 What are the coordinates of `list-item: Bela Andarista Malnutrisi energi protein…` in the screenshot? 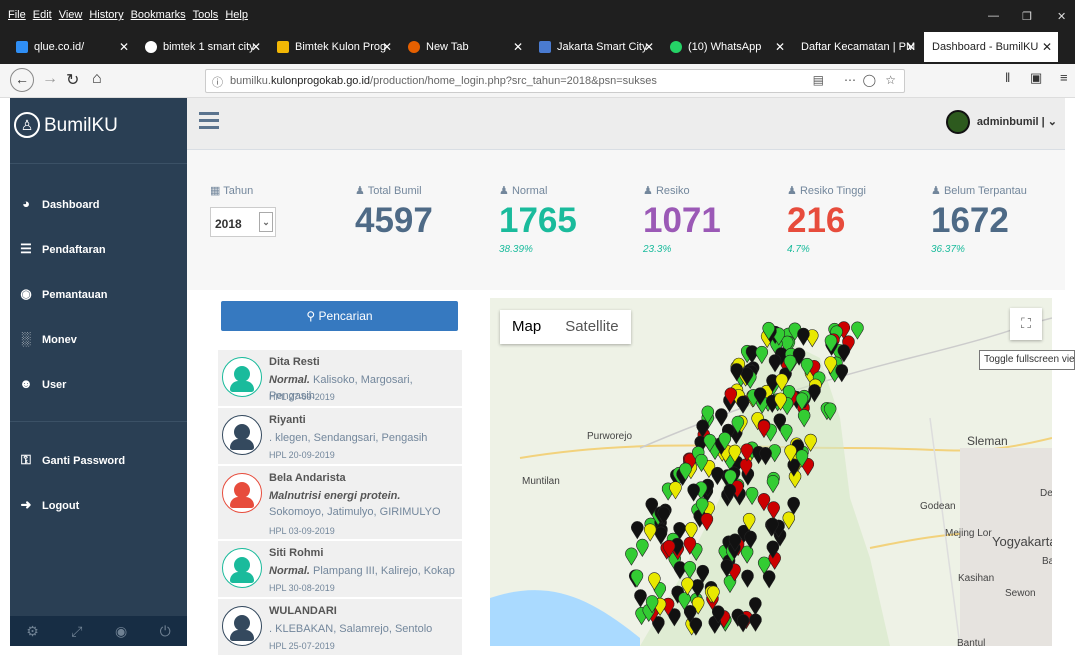 It's located at (340, 503).